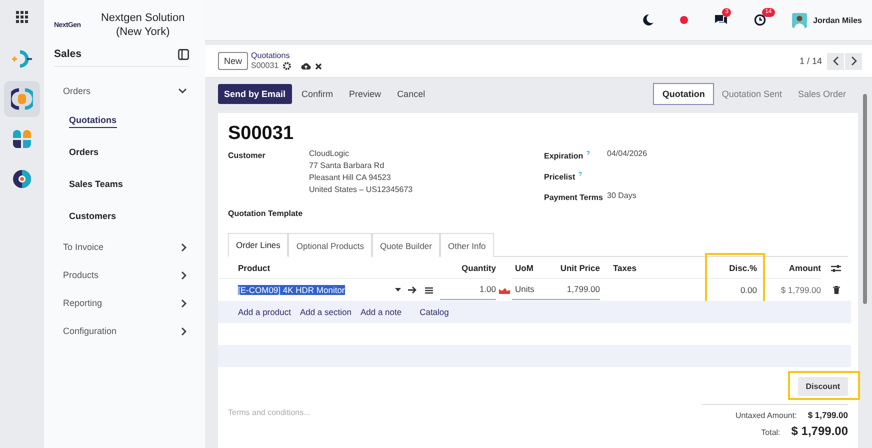 This screenshot has height=448, width=872. I want to click on blocks-icon, so click(22, 139).